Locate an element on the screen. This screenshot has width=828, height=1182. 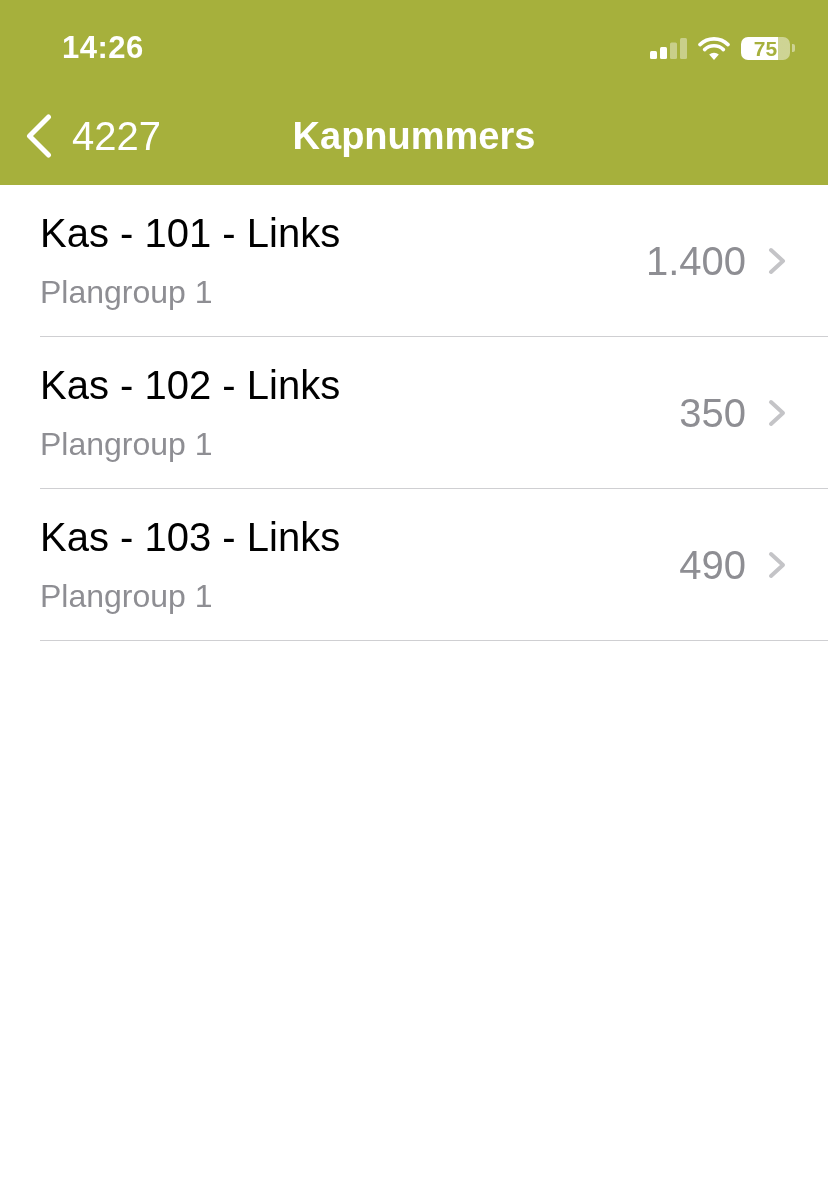
list-row: Kas - 102 - Links Plangroup 1 350 is located at coordinates (434, 413).